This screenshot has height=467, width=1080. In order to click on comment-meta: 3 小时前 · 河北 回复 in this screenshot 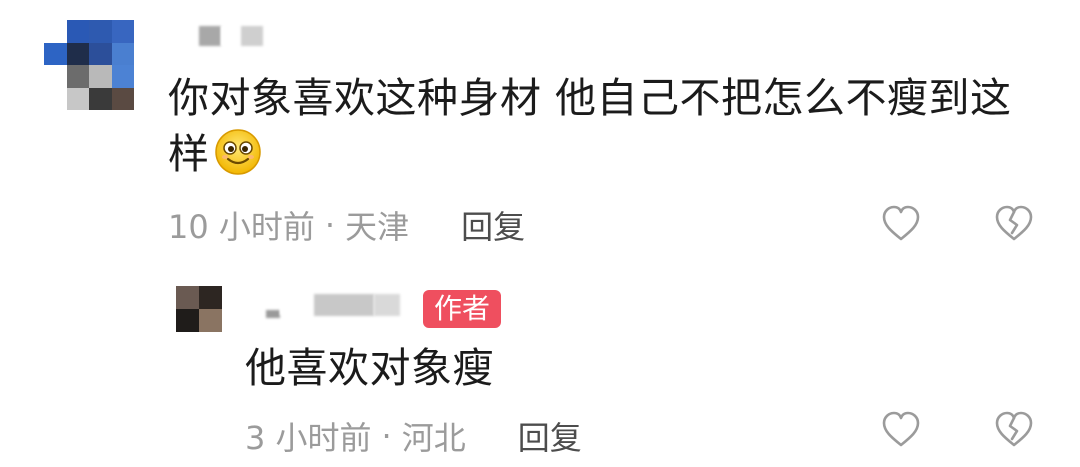, I will do `click(413, 436)`.